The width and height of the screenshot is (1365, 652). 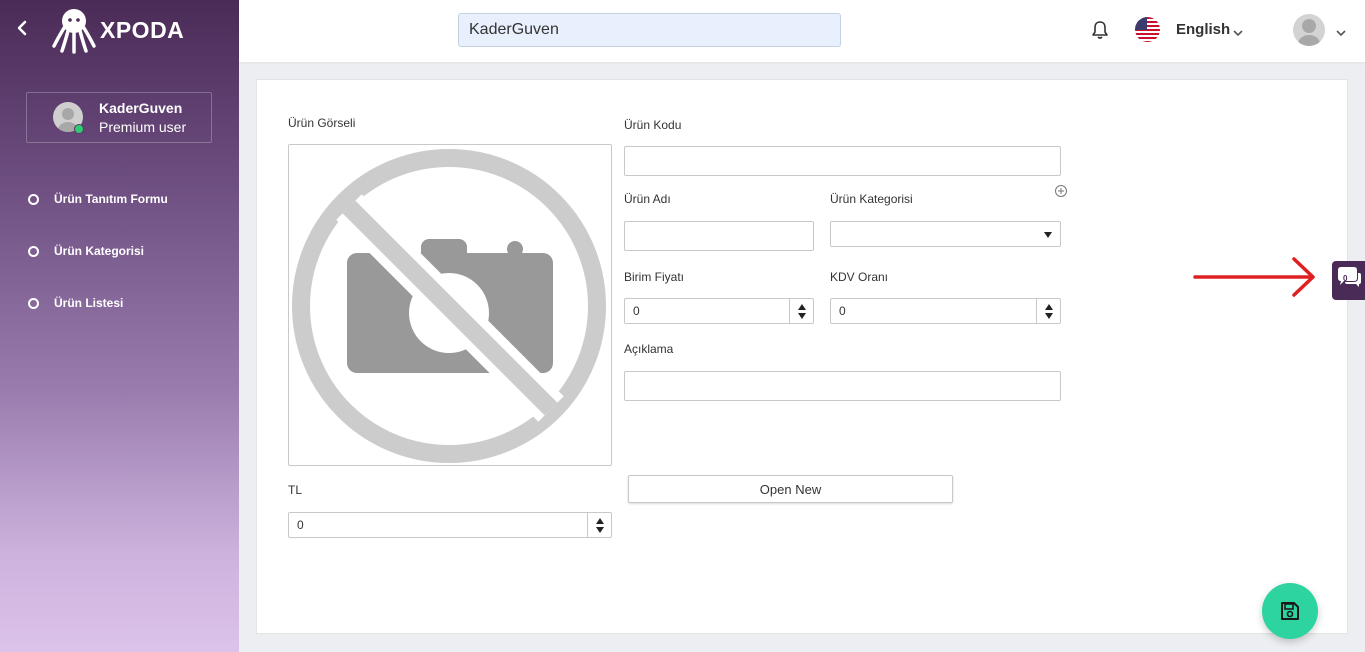 I want to click on sidebar-item-label: Ürün Tanıtım Formu, so click(x=111, y=199).